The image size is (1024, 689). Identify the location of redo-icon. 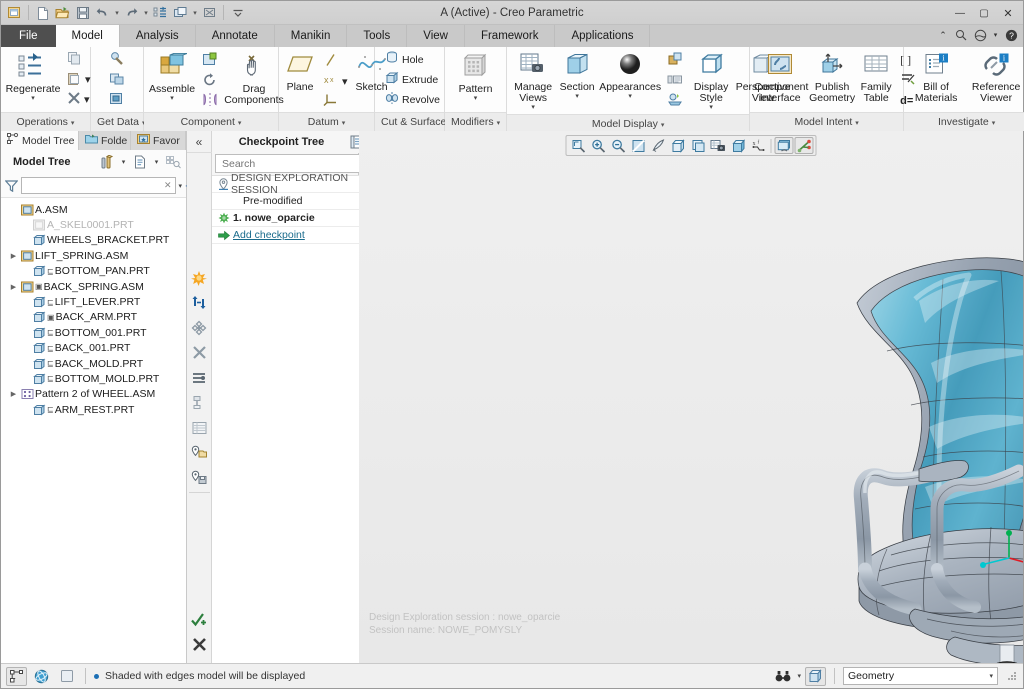
(131, 12).